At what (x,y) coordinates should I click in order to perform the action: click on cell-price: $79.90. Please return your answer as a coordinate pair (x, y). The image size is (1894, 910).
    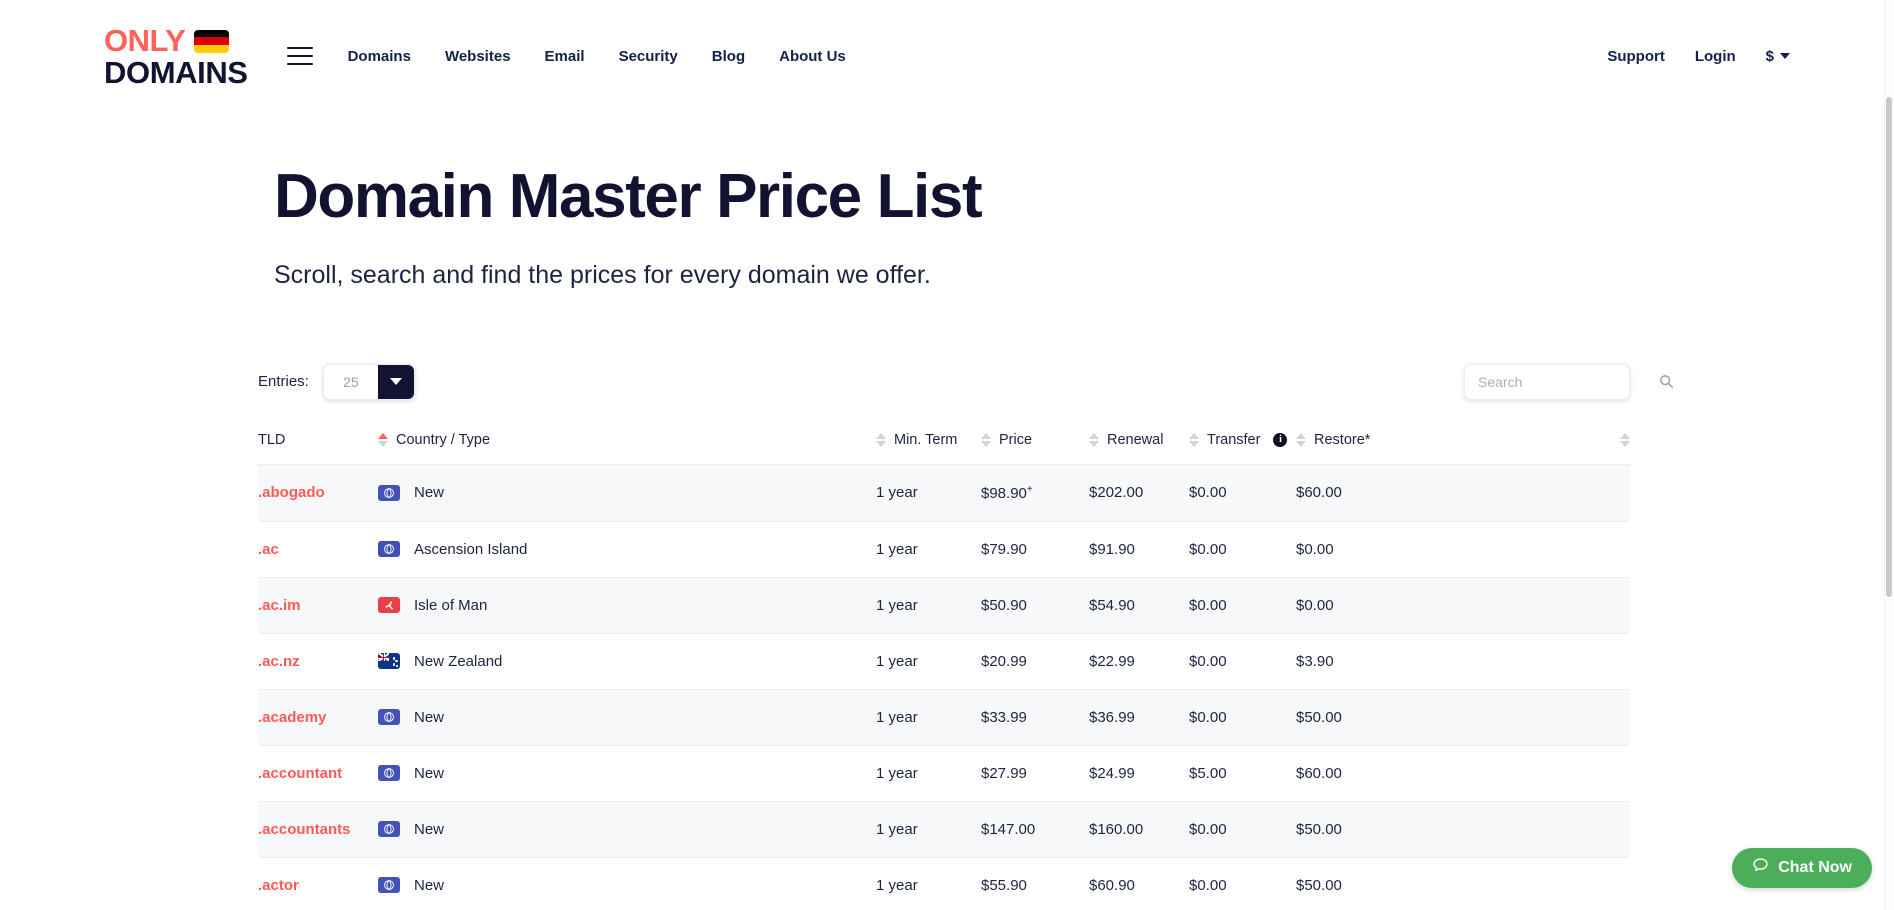
    Looking at the image, I should click on (1035, 549).